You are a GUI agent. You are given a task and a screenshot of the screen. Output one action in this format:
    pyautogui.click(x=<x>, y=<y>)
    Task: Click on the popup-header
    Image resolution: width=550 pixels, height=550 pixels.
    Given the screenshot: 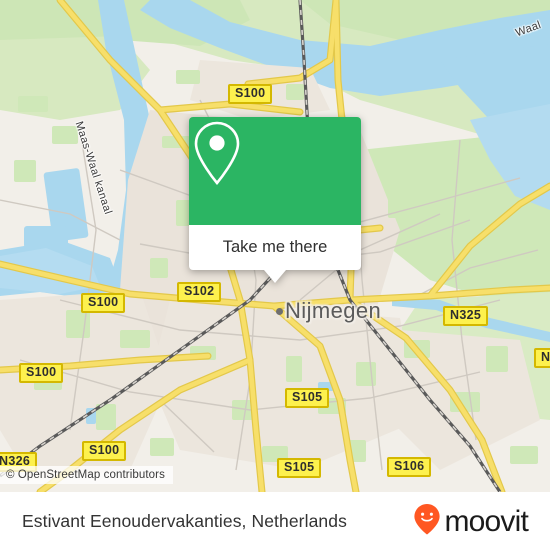 What is the action you would take?
    pyautogui.click(x=275, y=171)
    